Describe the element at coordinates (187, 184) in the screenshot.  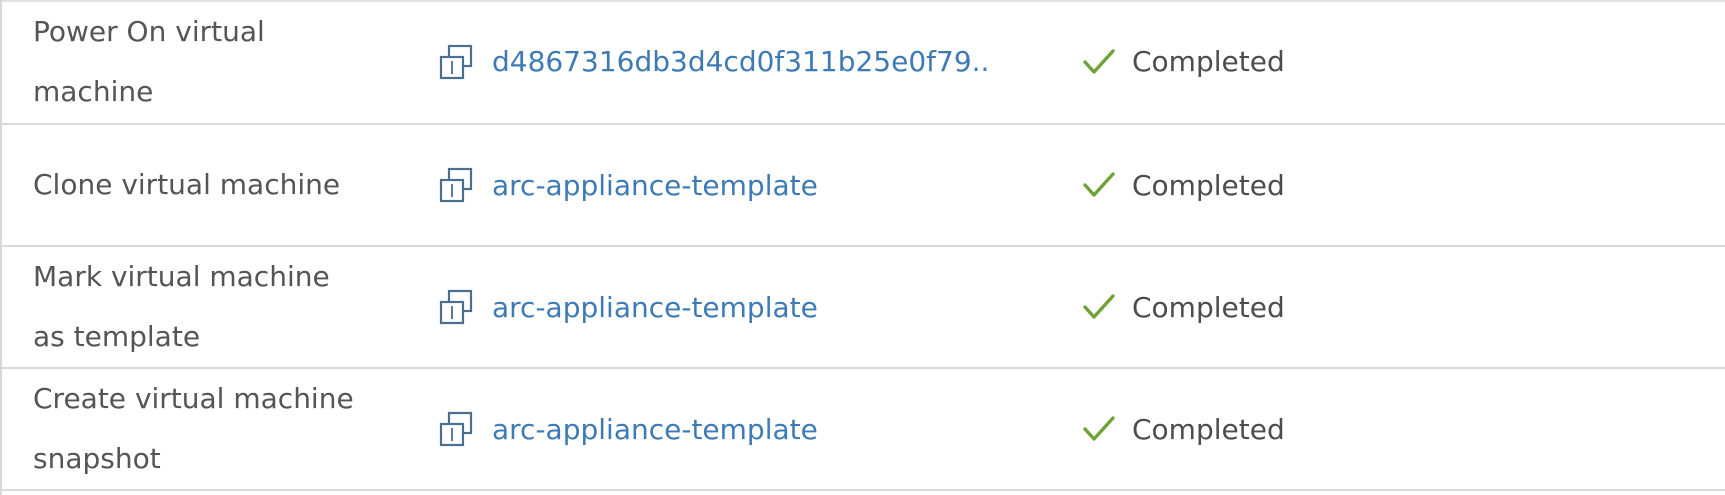
I see `task-name: Clone virtual machine` at that location.